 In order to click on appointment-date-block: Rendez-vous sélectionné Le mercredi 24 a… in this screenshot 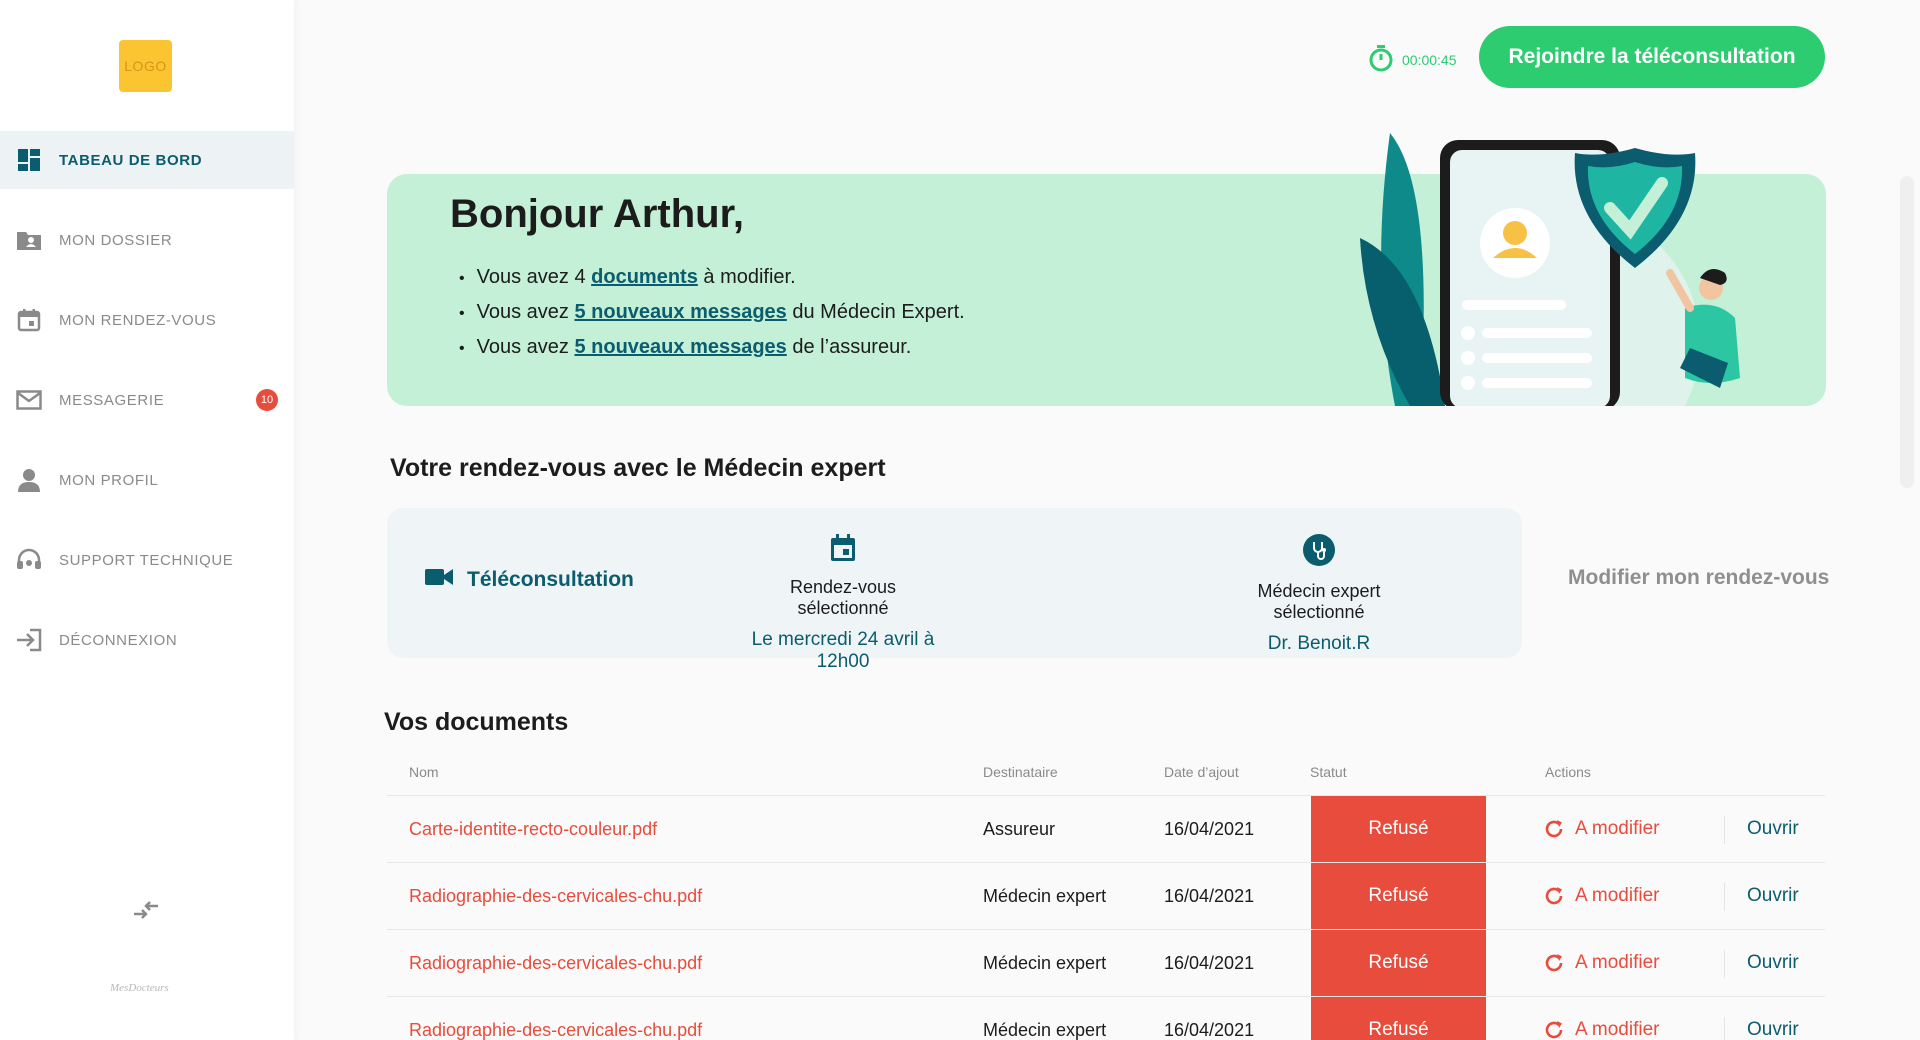, I will do `click(843, 603)`.